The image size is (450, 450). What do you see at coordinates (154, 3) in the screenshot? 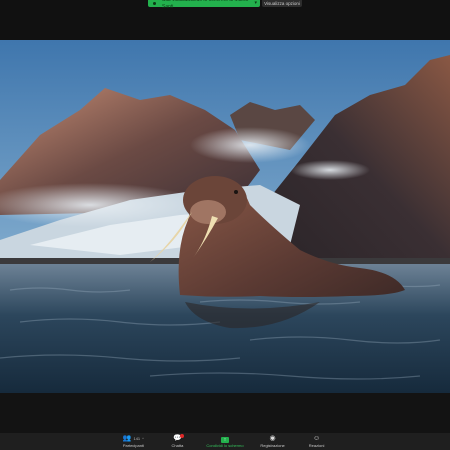
I see `share-indicator-icon` at bounding box center [154, 3].